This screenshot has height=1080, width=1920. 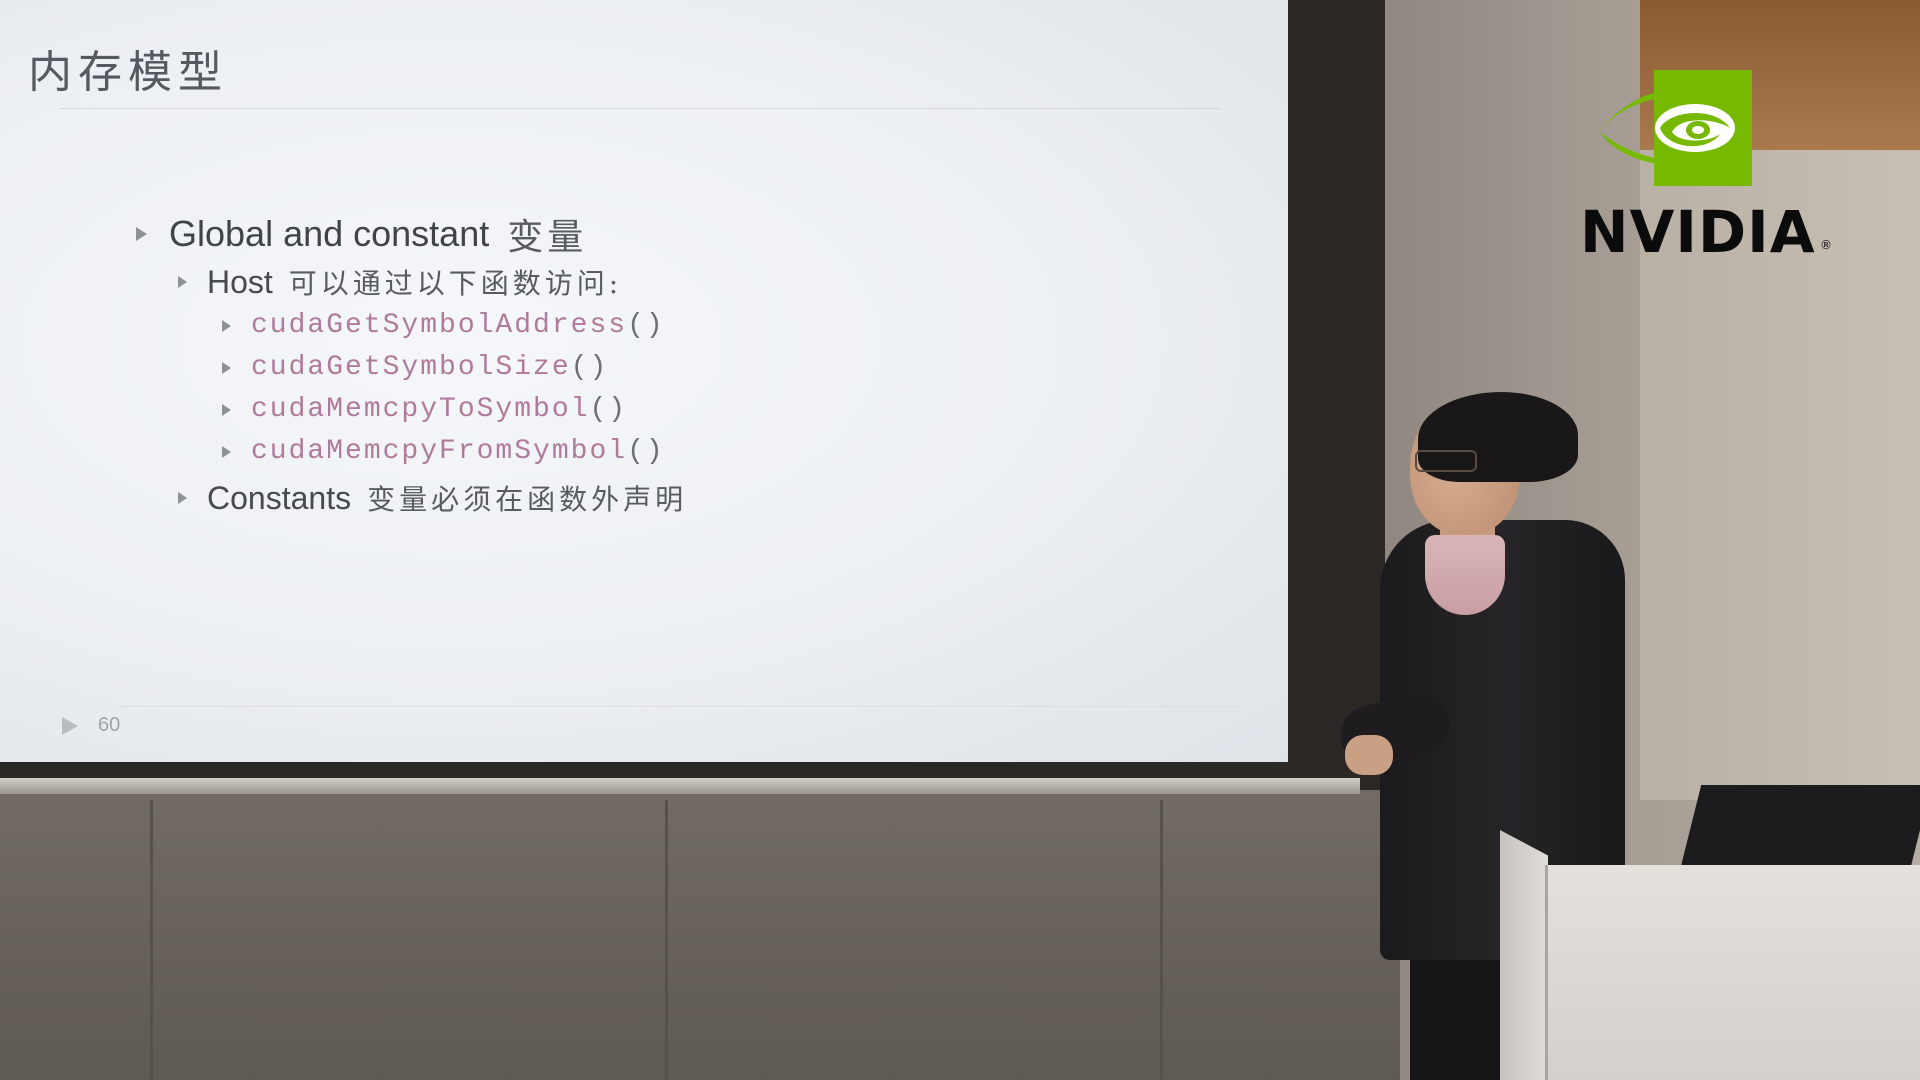 What do you see at coordinates (70, 725) in the screenshot?
I see `play-icon` at bounding box center [70, 725].